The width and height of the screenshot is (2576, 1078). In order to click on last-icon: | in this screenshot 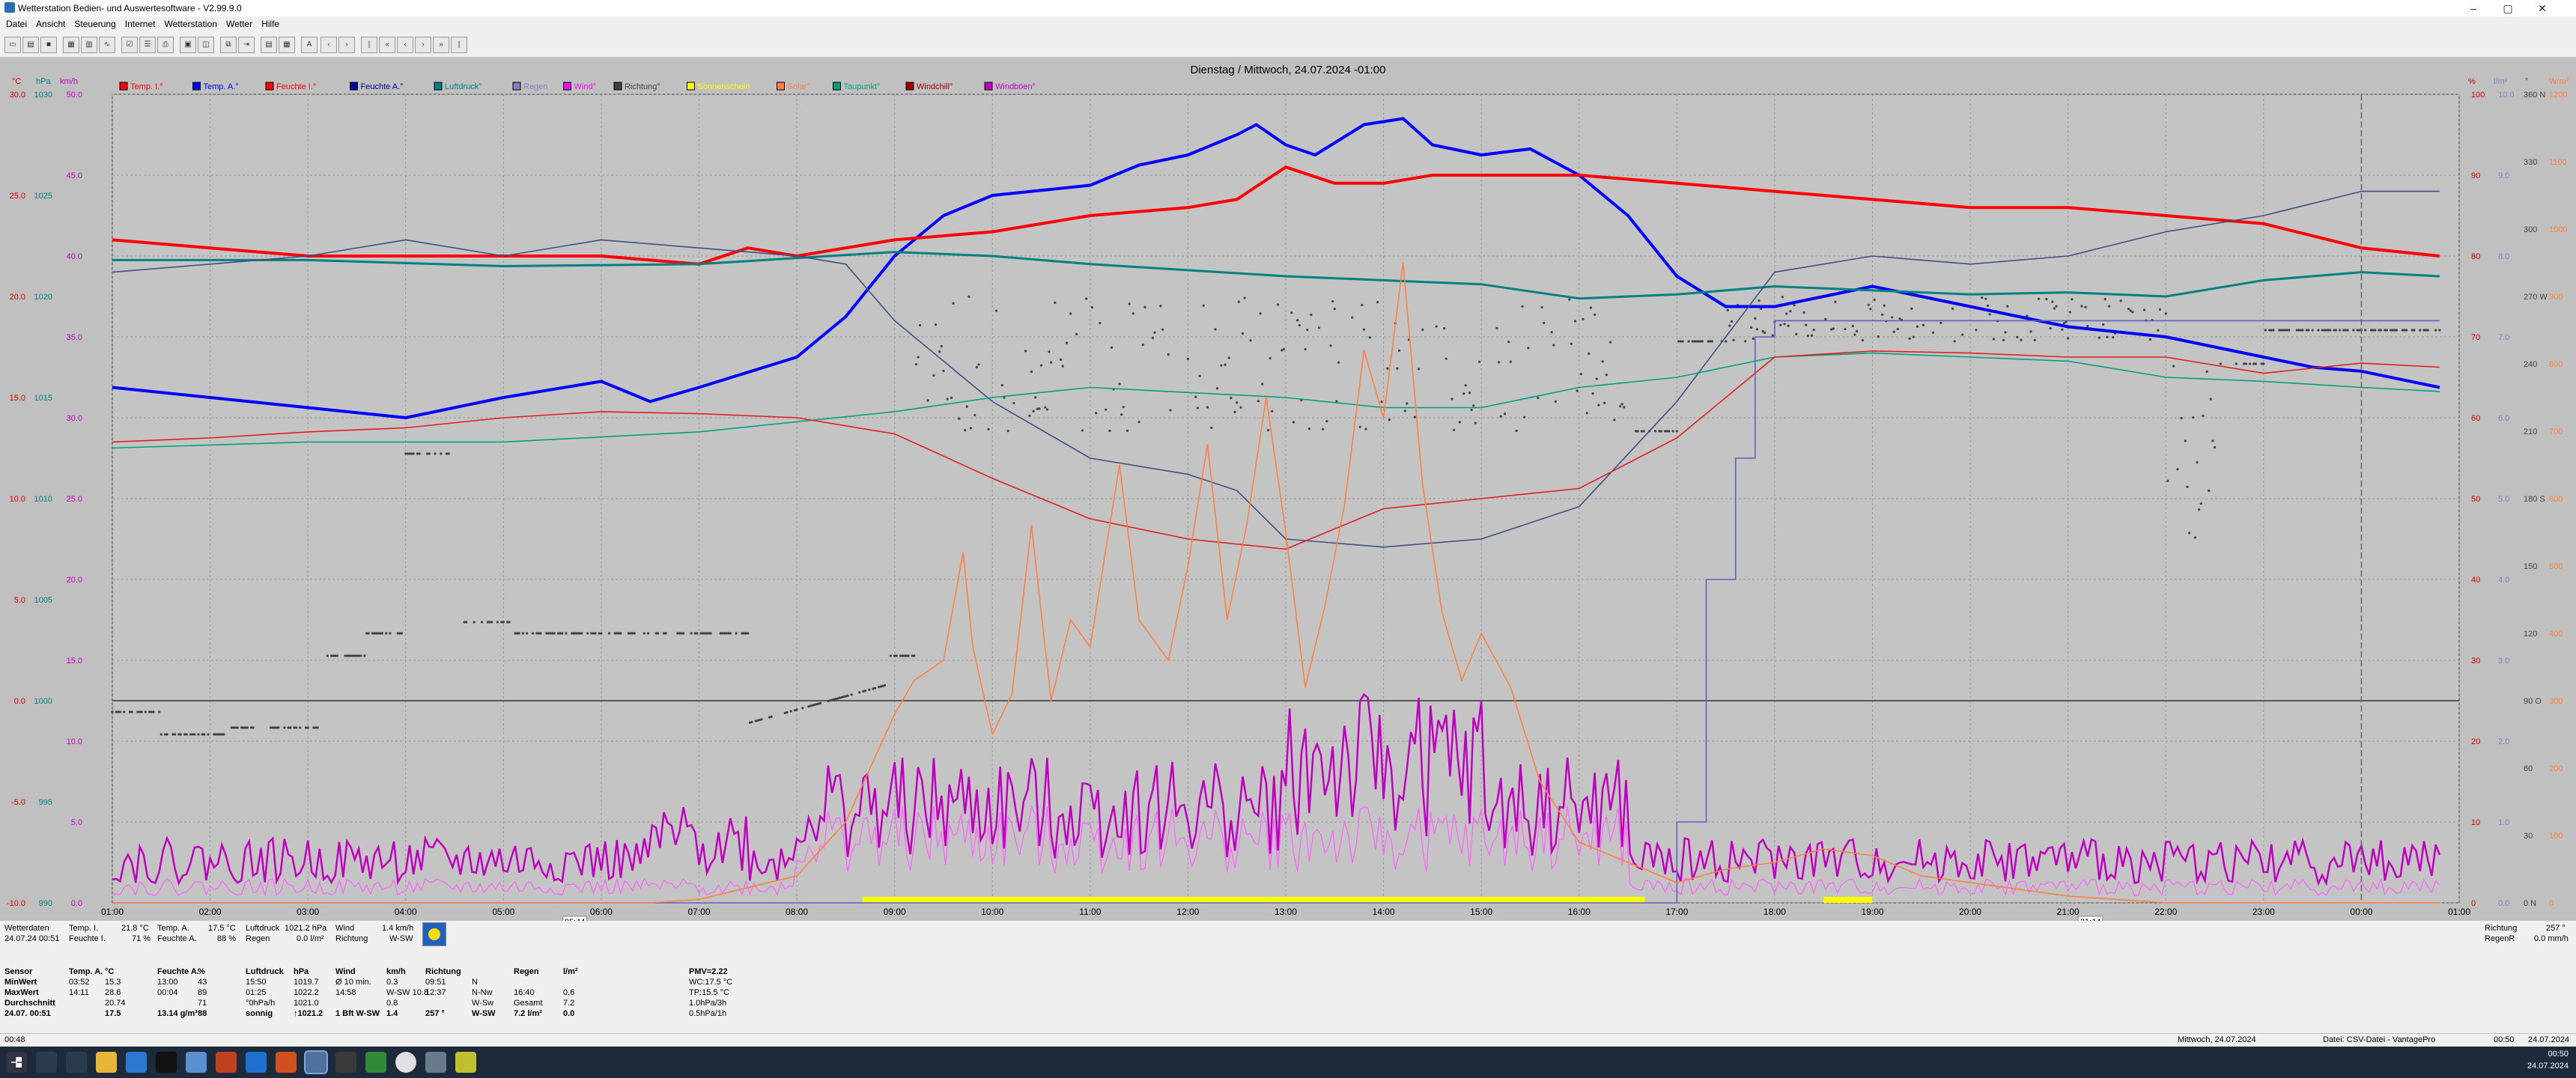, I will do `click(459, 45)`.